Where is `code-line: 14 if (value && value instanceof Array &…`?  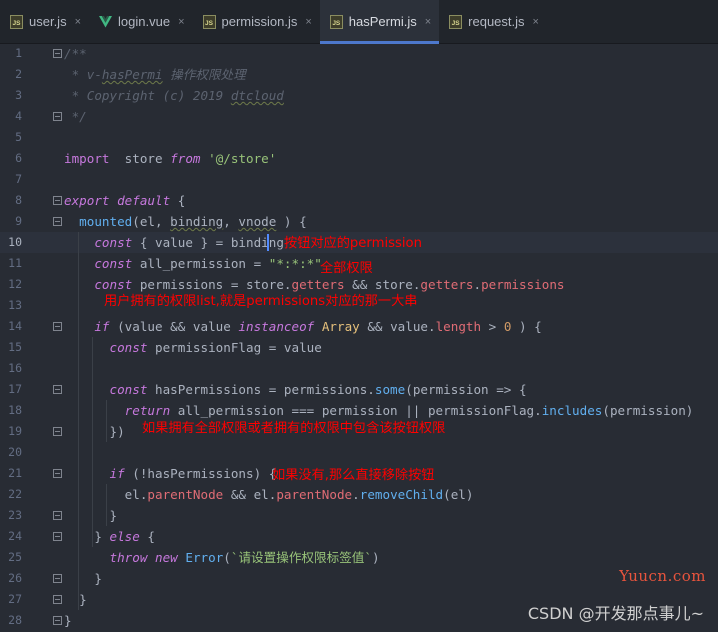 code-line: 14 if (value && value instanceof Array &… is located at coordinates (359, 326).